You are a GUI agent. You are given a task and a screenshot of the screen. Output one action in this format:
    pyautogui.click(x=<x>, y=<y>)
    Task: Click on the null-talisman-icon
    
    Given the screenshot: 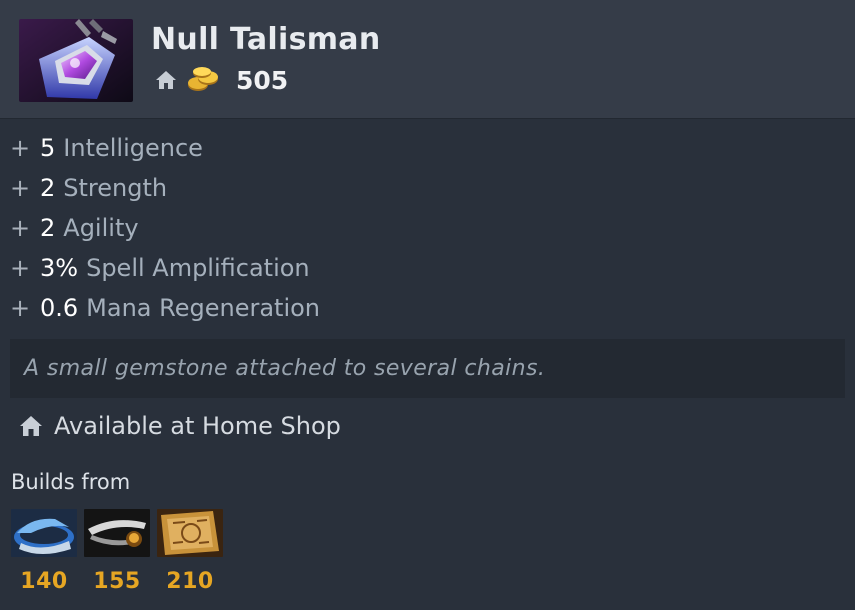 What is the action you would take?
    pyautogui.click(x=76, y=60)
    